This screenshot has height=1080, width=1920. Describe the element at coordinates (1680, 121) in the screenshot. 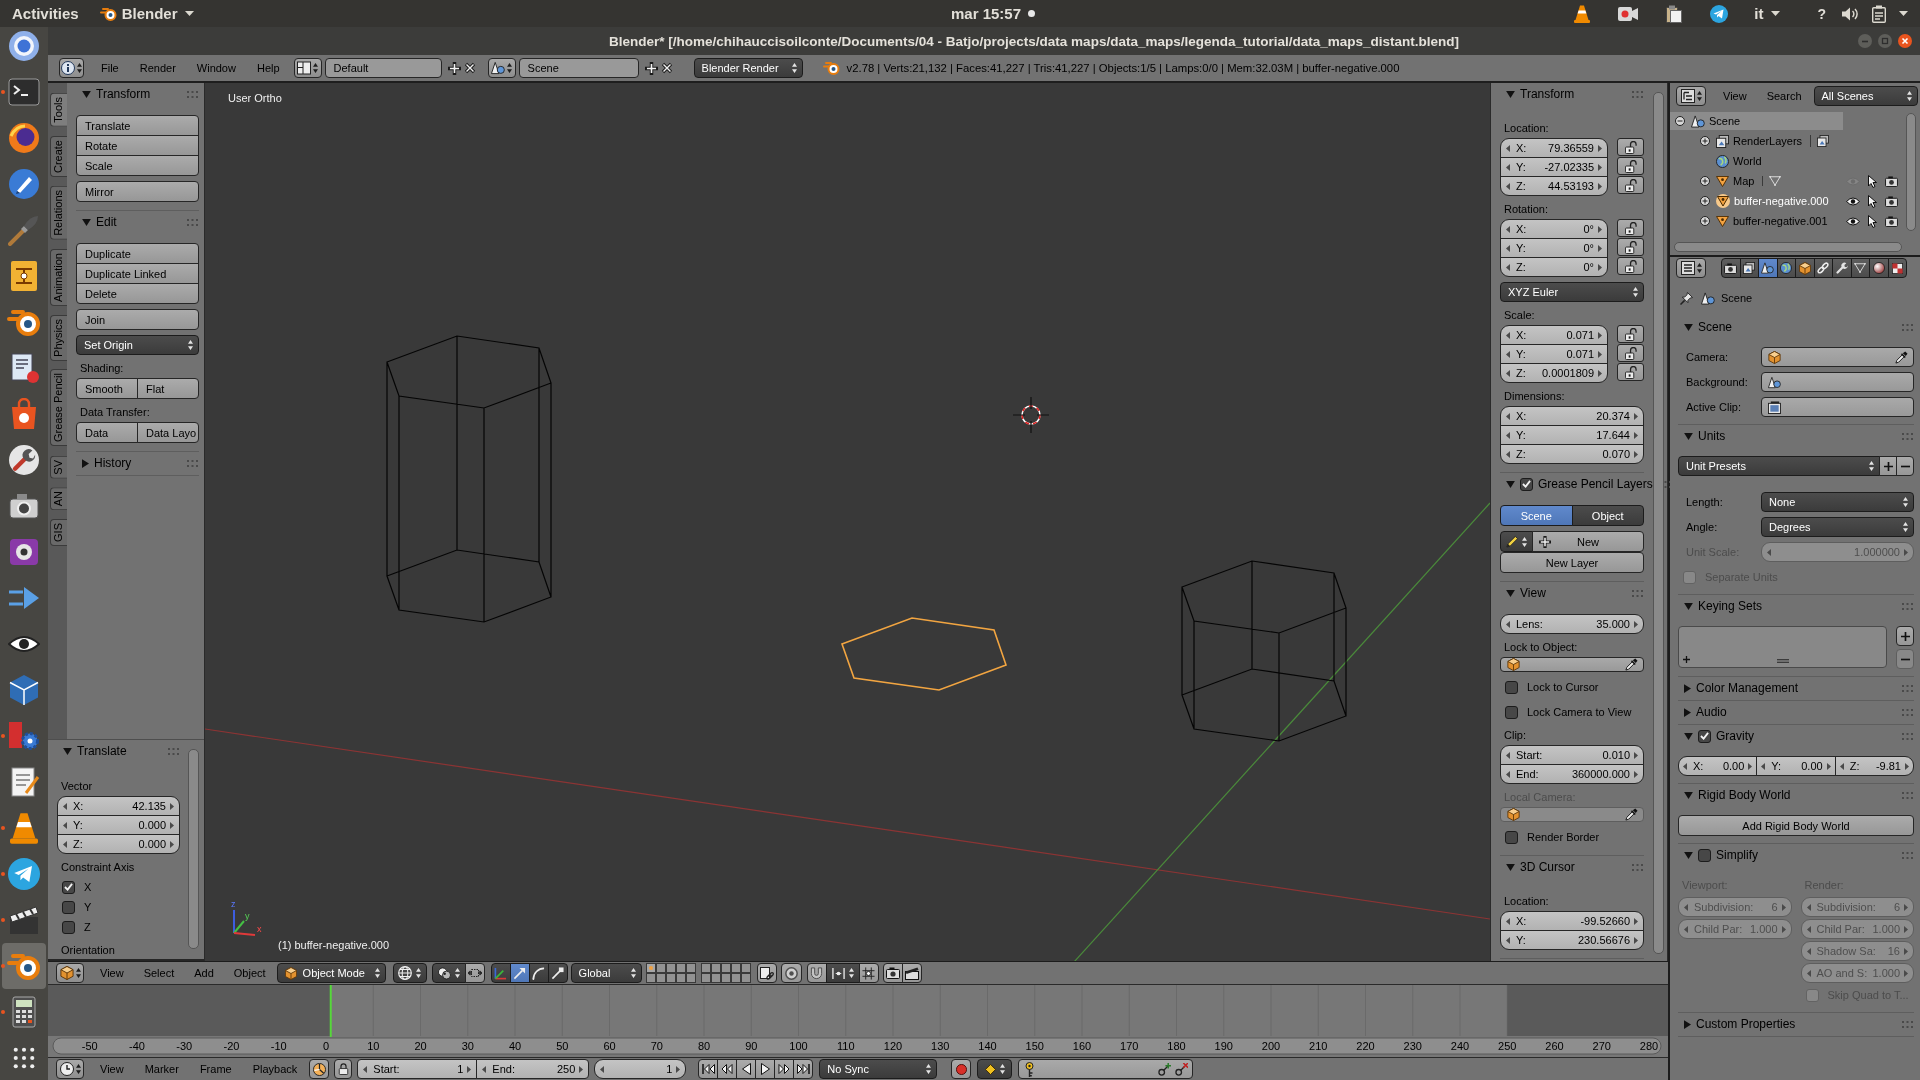

I see `collapse-icon` at that location.